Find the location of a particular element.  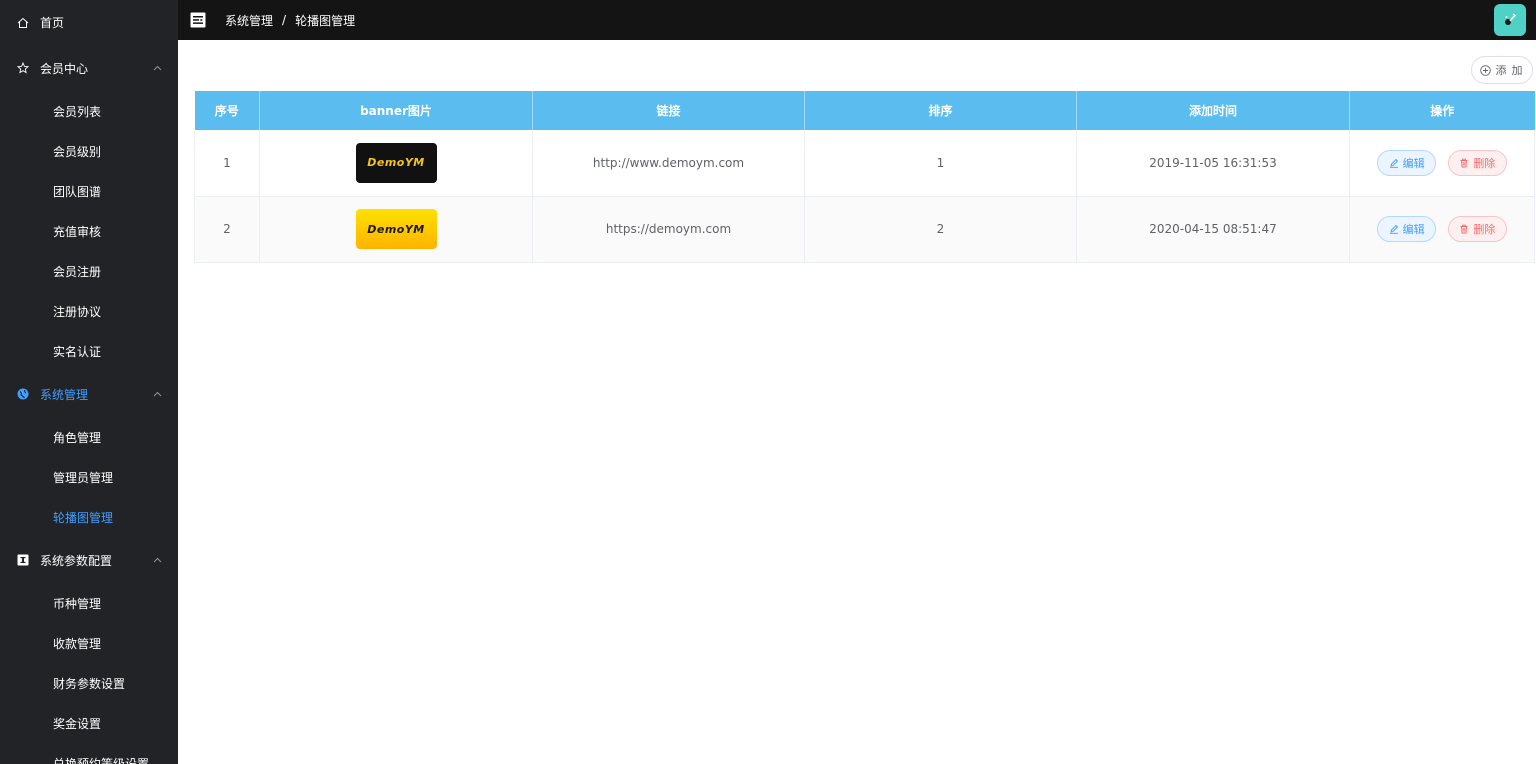

column-header-time: 添加时间 is located at coordinates (1213, 110).